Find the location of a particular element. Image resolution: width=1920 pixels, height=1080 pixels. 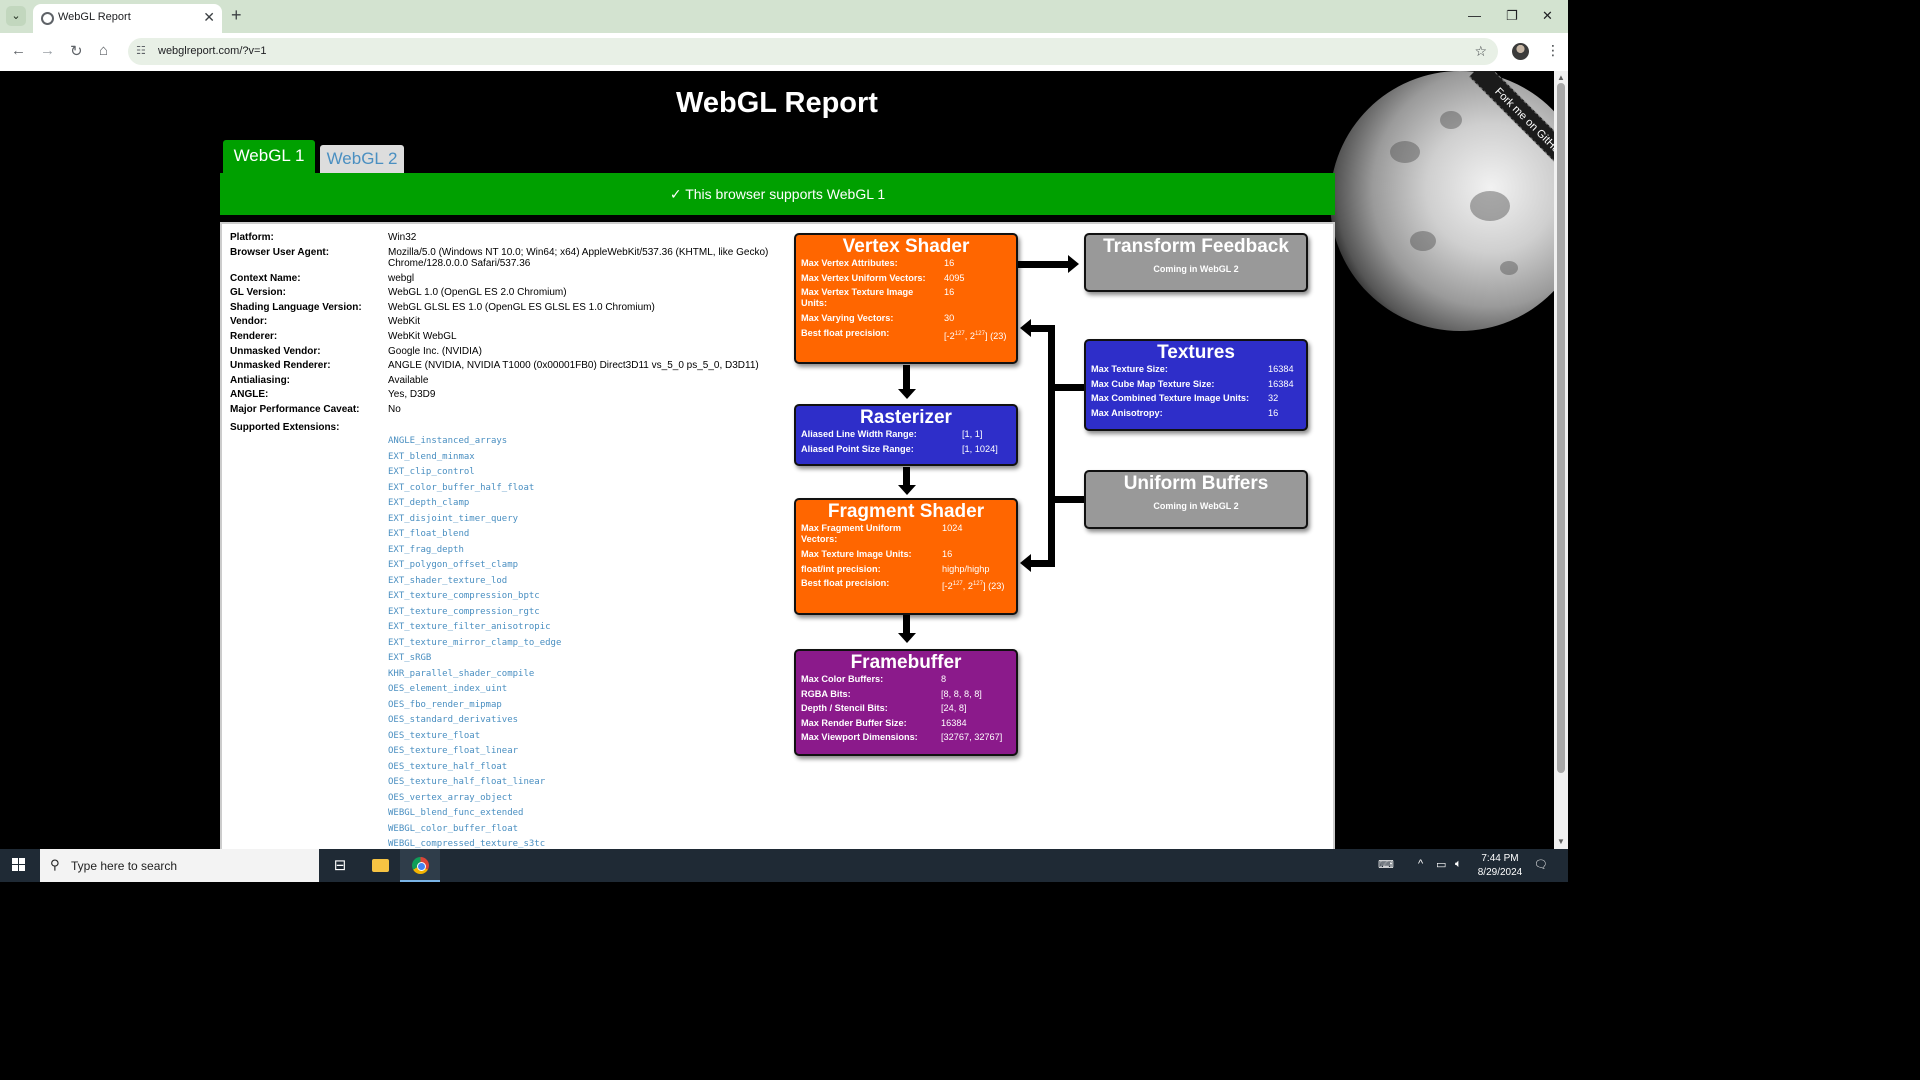

stat-value: 16 is located at coordinates (947, 554).